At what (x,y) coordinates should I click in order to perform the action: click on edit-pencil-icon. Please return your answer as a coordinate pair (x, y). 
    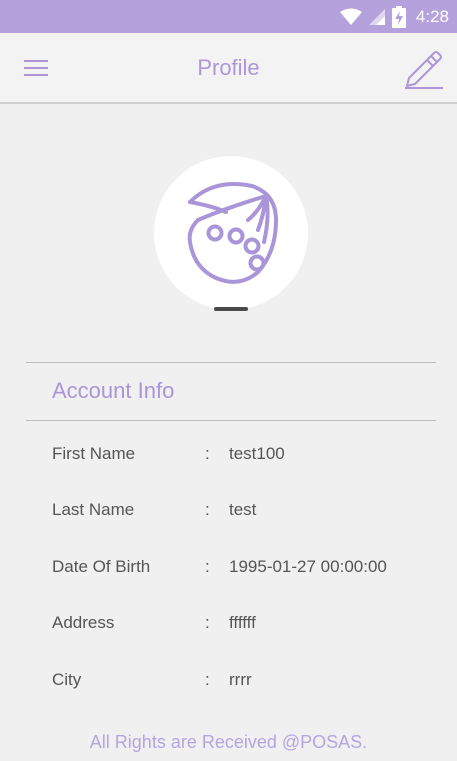
    Looking at the image, I should click on (423, 68).